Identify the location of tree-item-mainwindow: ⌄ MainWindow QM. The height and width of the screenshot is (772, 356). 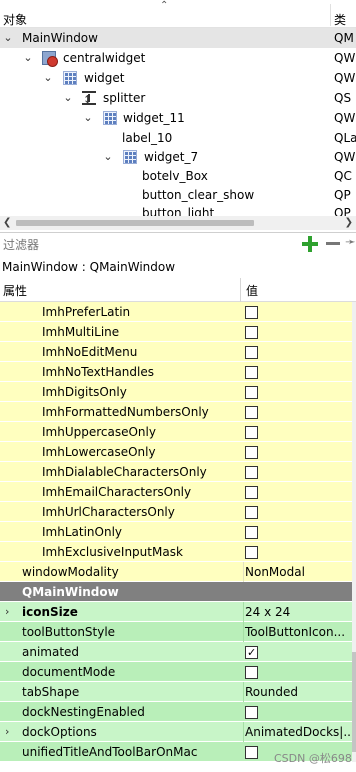
(178, 38).